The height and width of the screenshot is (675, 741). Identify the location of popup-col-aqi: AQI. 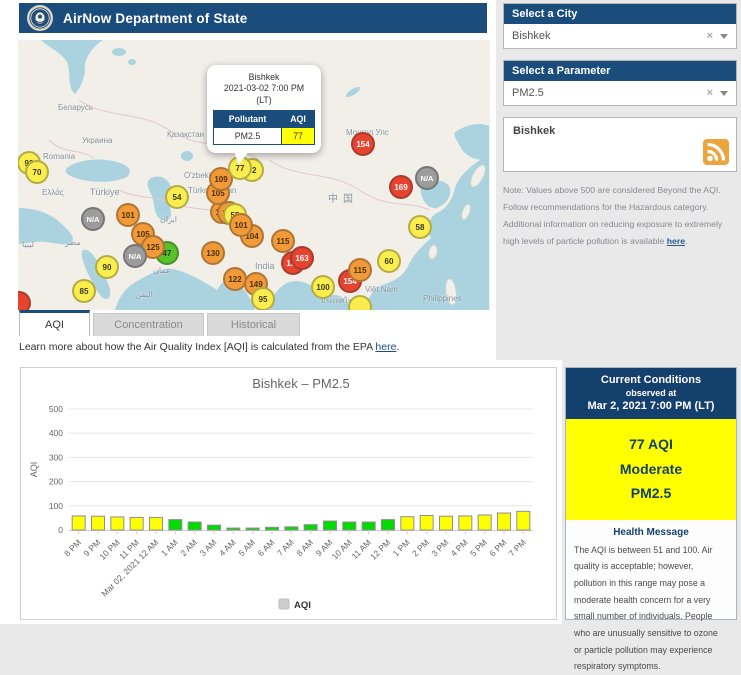
(298, 119).